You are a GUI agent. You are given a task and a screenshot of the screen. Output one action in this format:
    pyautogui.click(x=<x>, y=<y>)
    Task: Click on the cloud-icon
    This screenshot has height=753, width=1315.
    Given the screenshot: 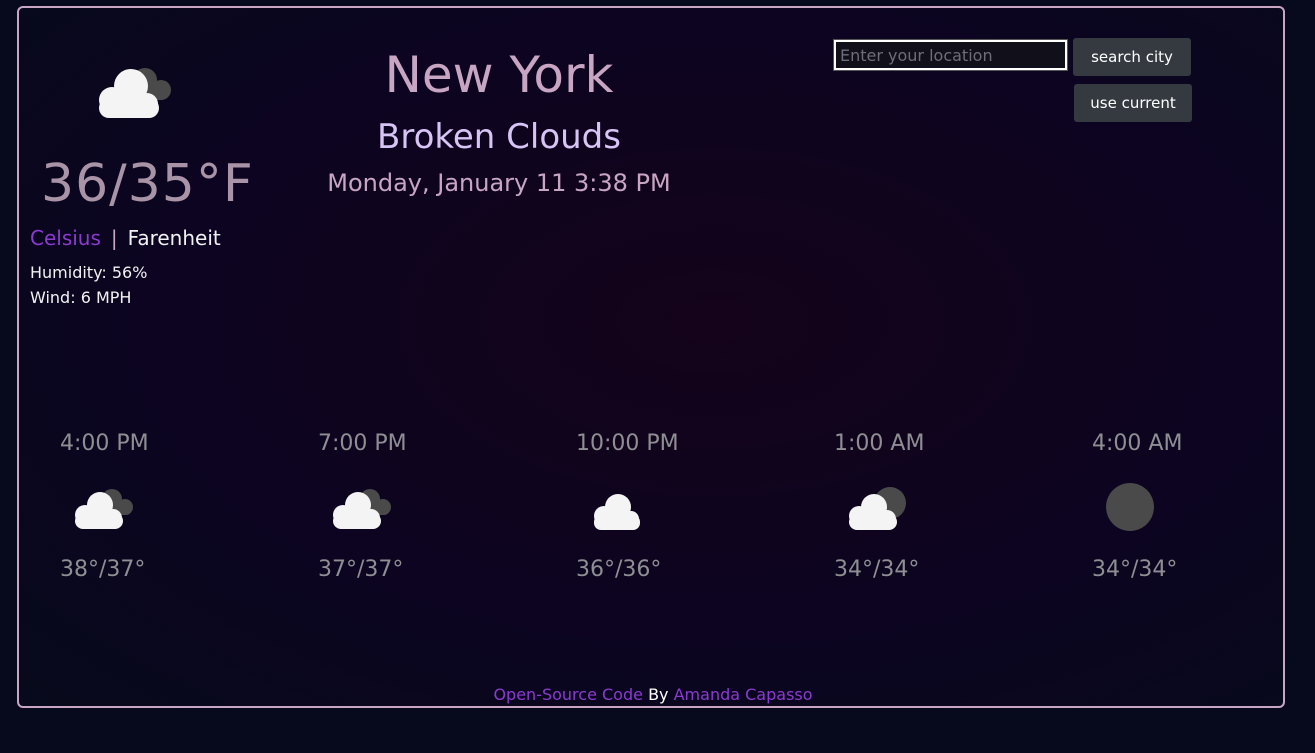 What is the action you would take?
    pyautogui.click(x=617, y=512)
    